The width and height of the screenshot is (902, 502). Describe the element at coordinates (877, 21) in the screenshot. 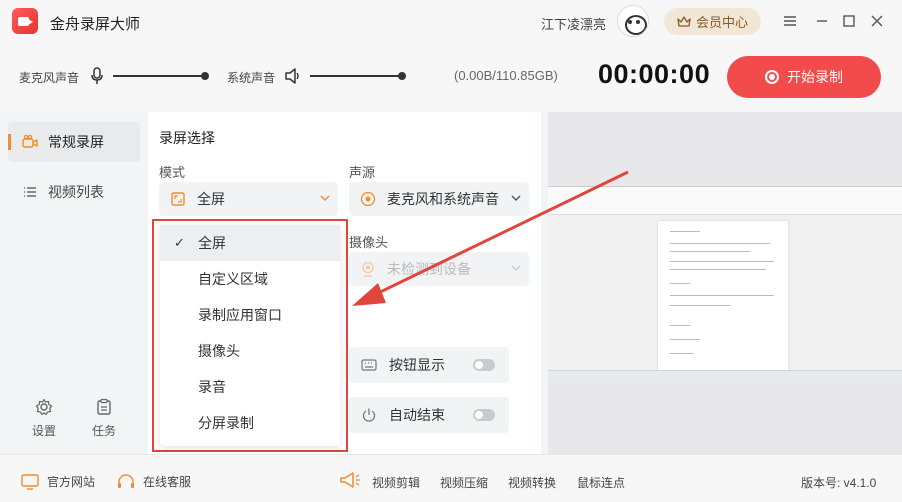

I see `close-icon` at that location.